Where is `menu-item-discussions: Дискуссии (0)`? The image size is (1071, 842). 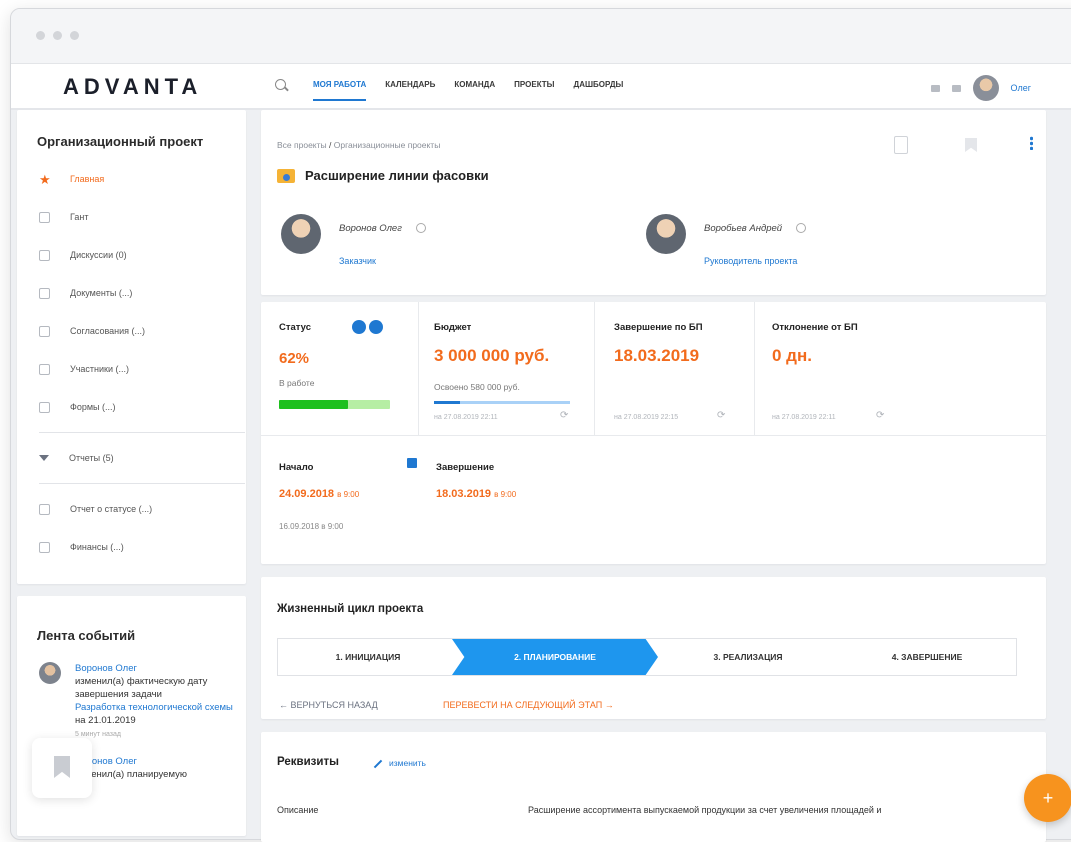 menu-item-discussions: Дискуссии (0) is located at coordinates (142, 255).